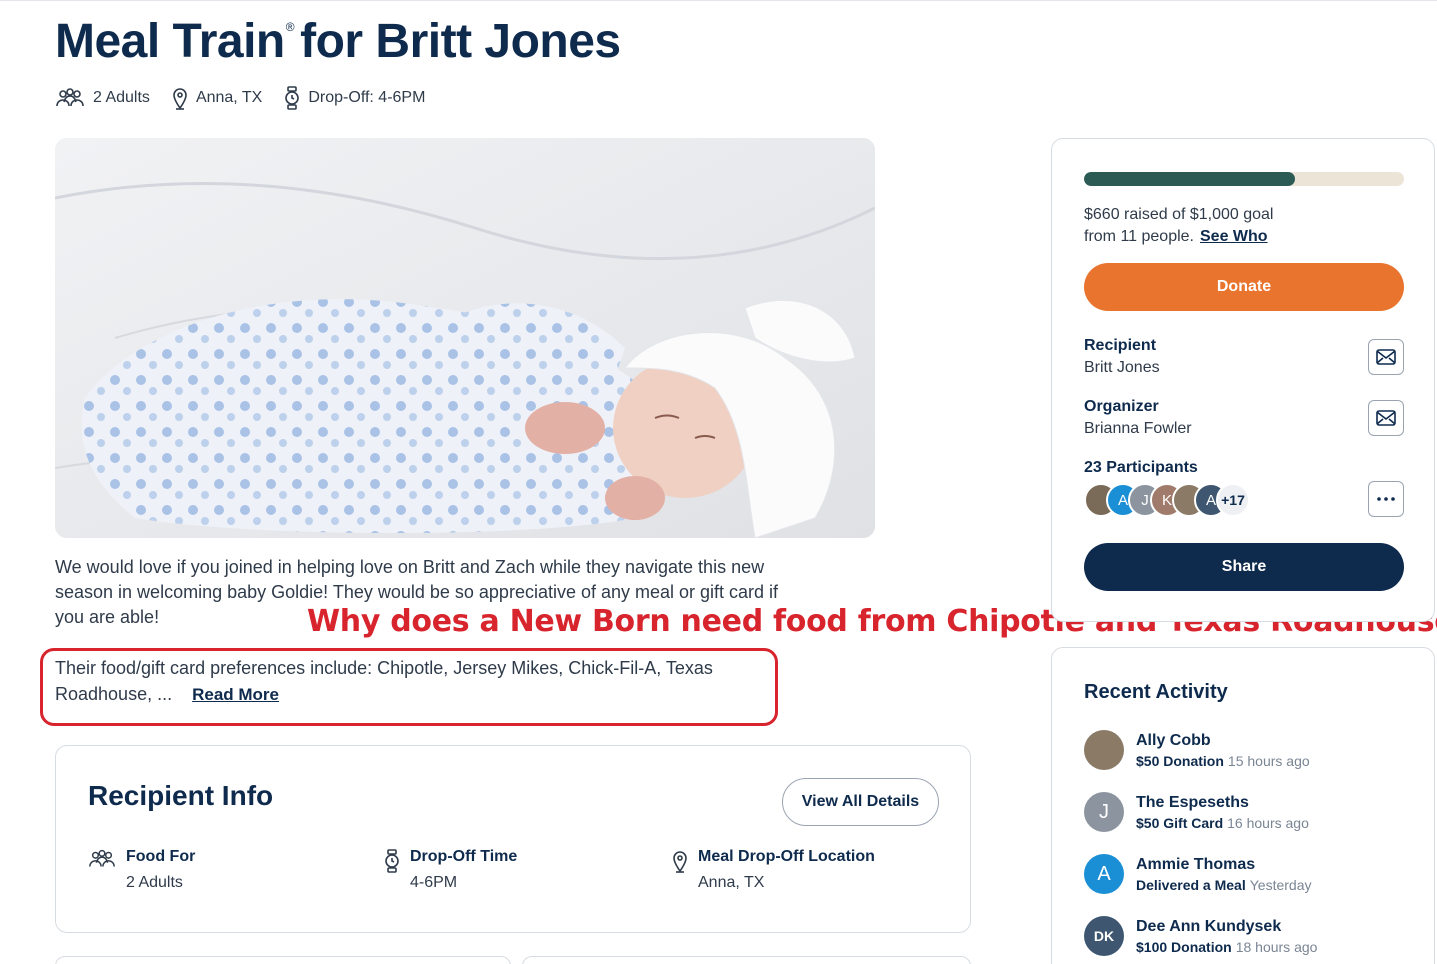  I want to click on food-for-info: Food For 2 Adults, so click(141, 870).